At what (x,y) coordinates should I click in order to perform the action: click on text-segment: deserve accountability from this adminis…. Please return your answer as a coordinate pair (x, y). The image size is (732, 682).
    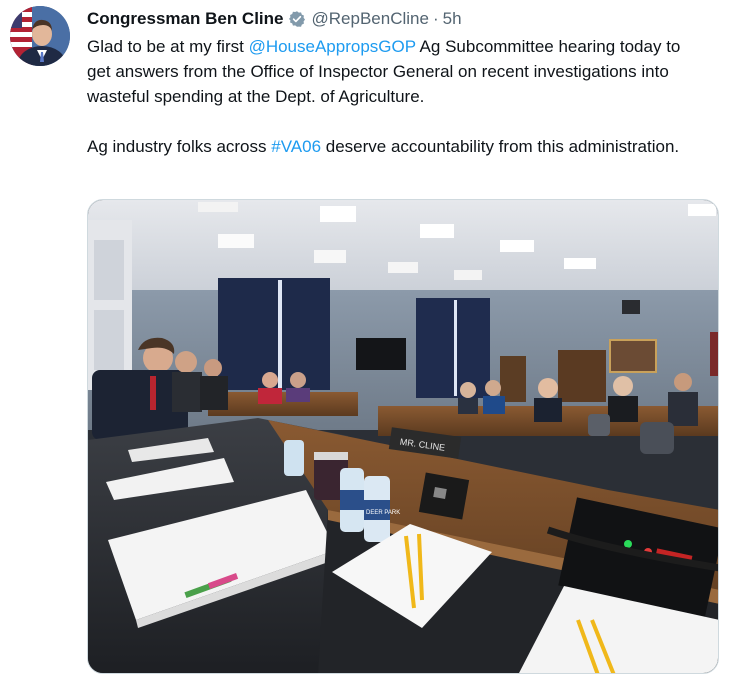
    Looking at the image, I should click on (500, 146).